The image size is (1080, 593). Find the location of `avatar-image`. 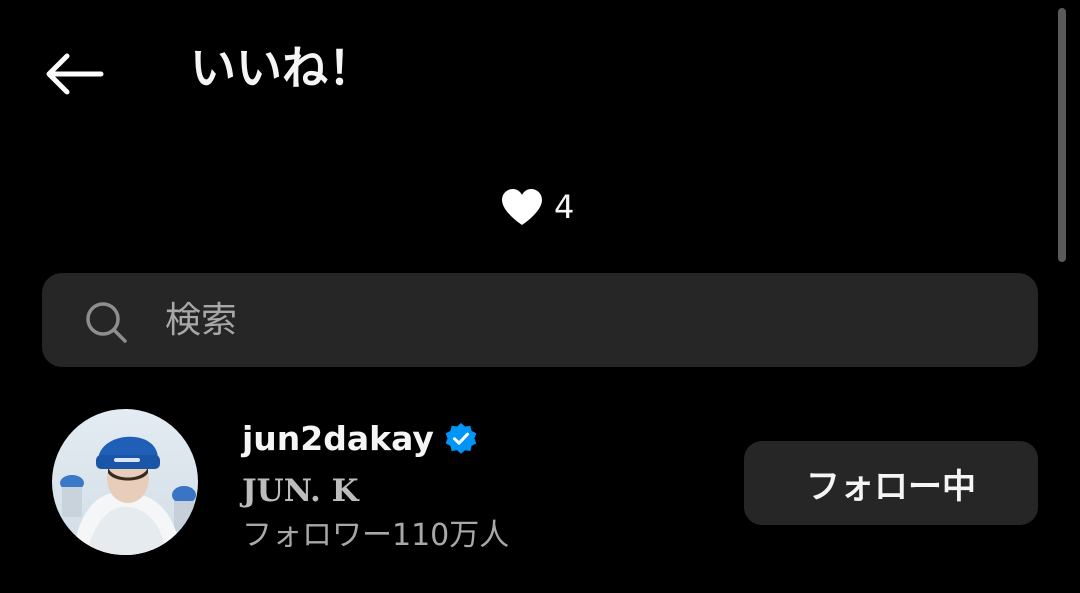

avatar-image is located at coordinates (125, 482).